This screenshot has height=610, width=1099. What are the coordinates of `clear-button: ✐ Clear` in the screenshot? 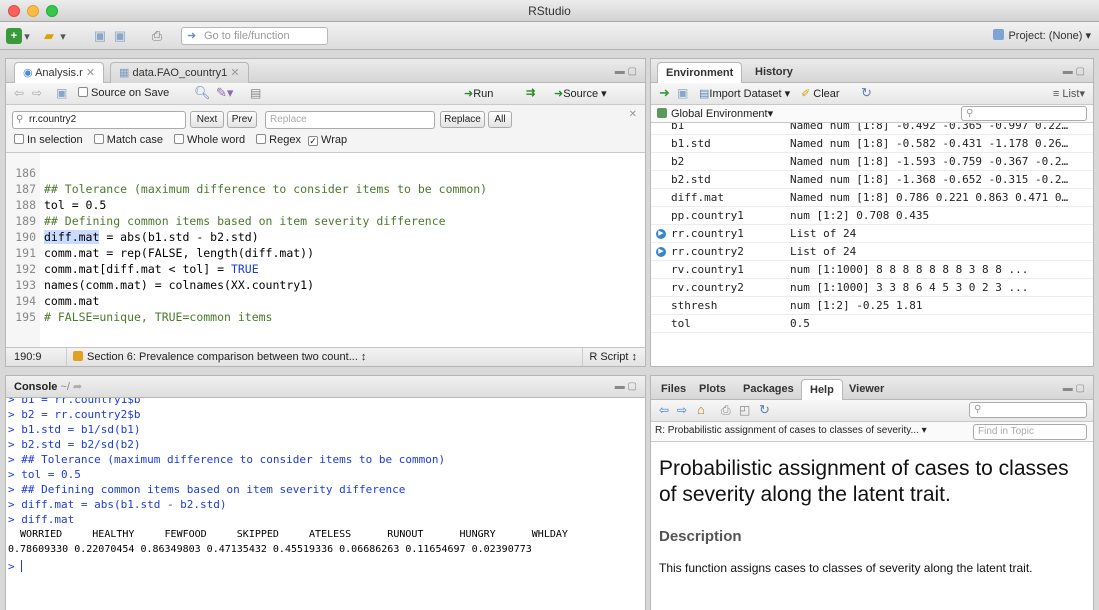 It's located at (820, 93).